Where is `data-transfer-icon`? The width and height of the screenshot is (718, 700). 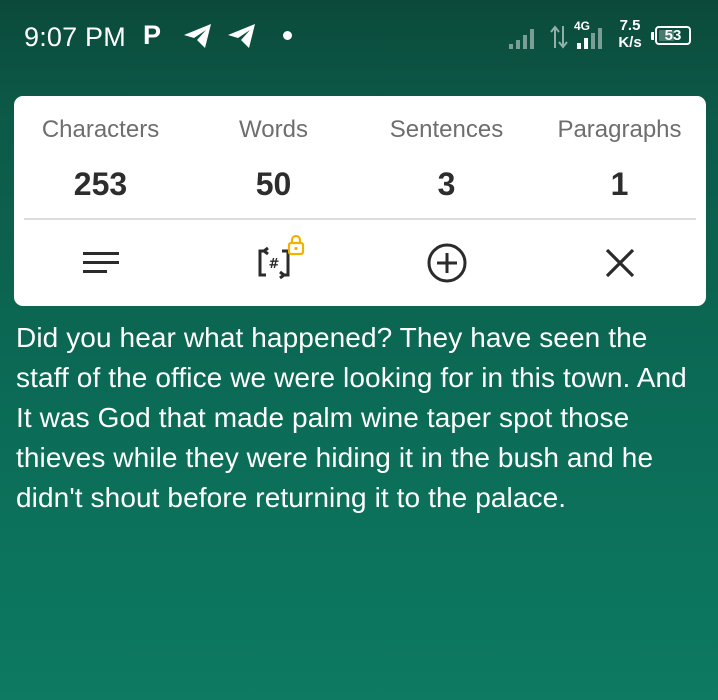
data-transfer-icon is located at coordinates (559, 37).